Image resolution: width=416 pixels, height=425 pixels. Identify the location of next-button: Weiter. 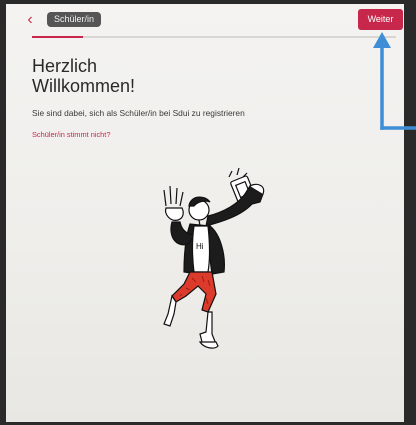
(380, 19).